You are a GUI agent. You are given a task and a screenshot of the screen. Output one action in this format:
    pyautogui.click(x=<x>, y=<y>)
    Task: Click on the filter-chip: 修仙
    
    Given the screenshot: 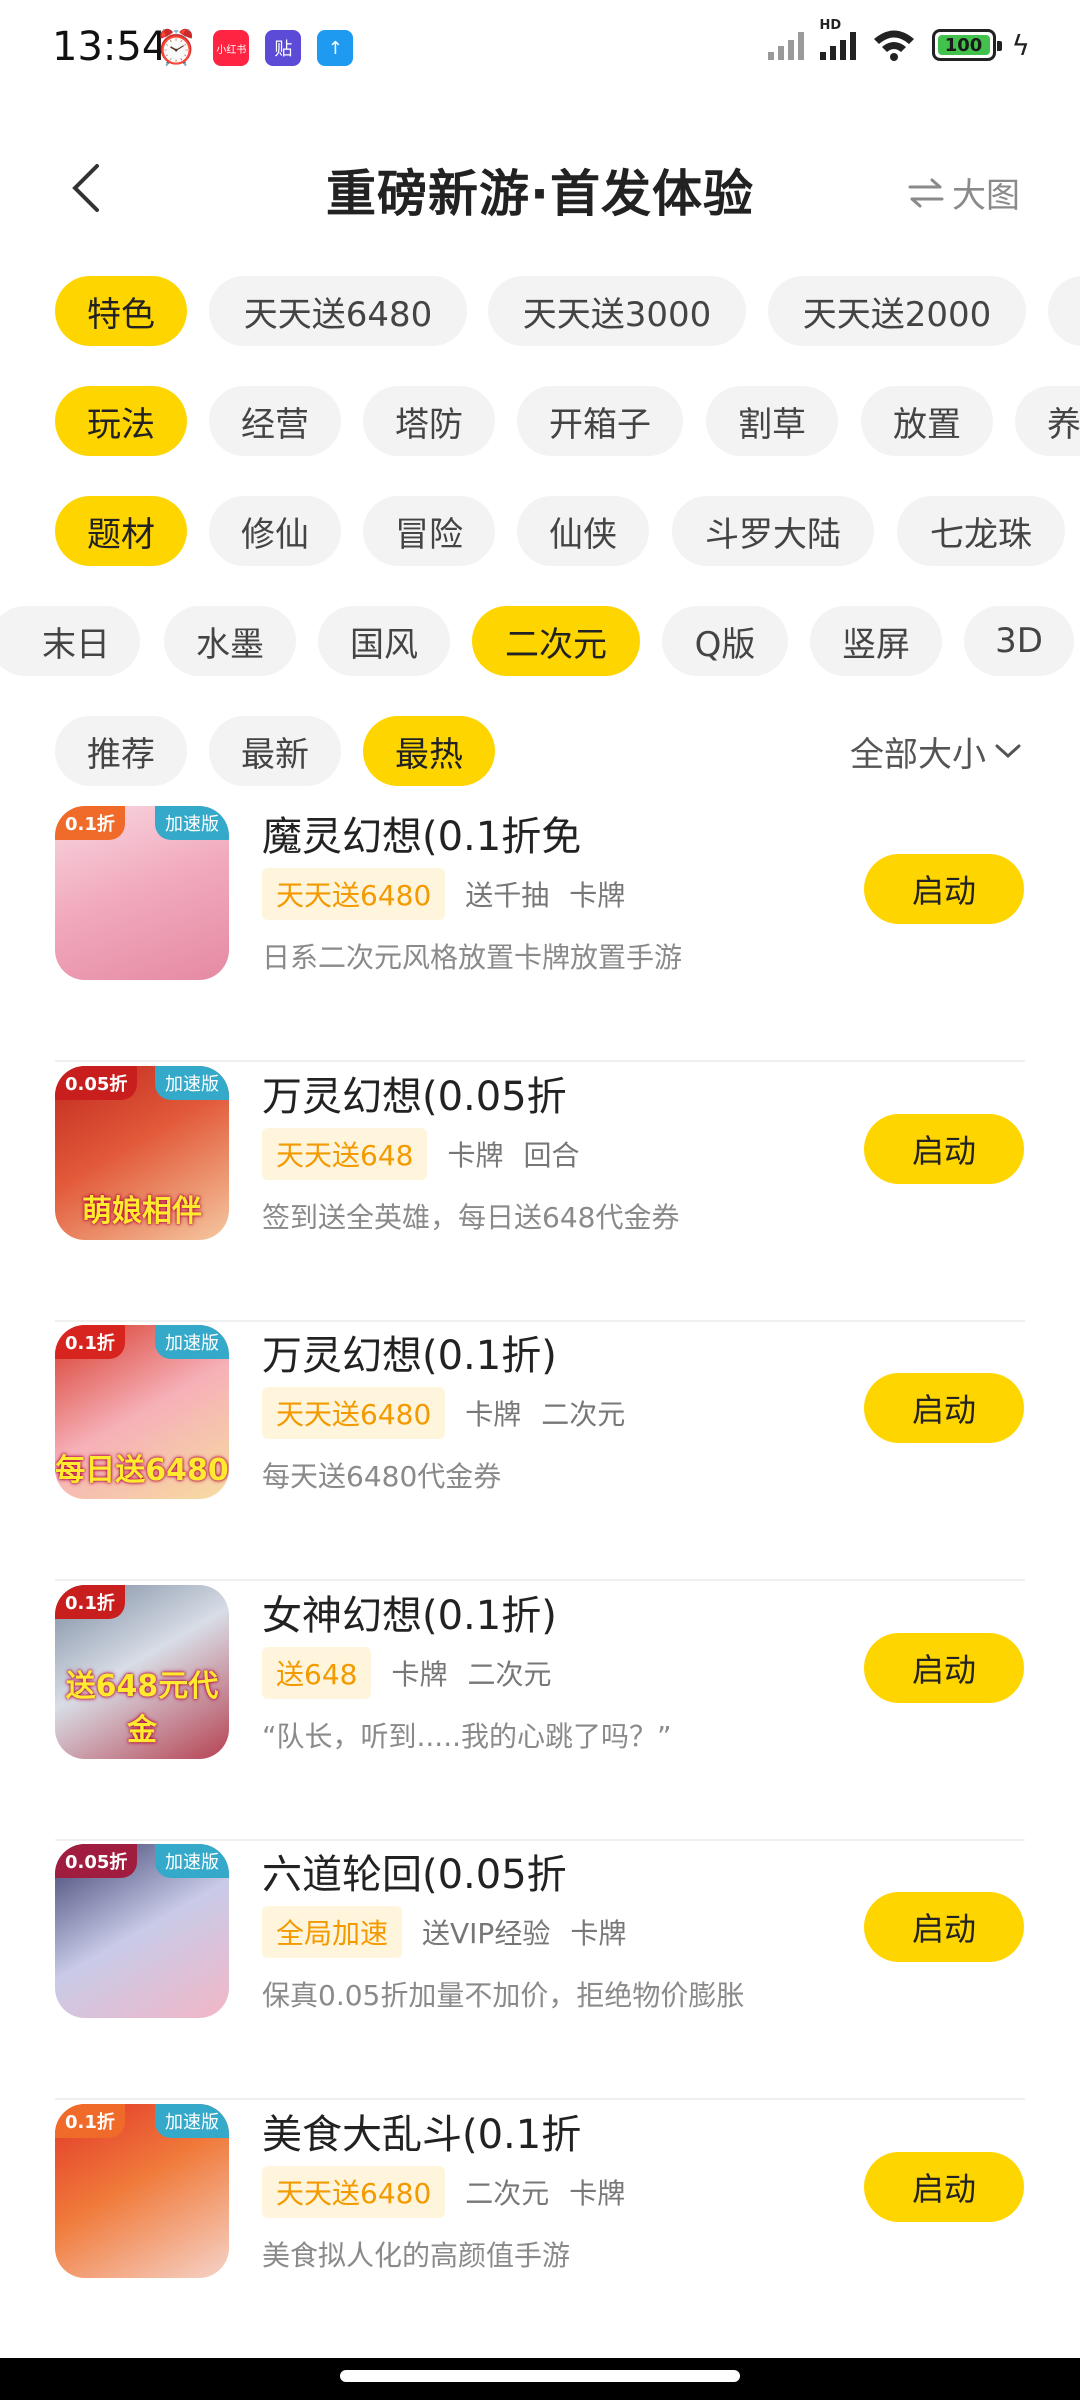 What is the action you would take?
    pyautogui.click(x=275, y=531)
    